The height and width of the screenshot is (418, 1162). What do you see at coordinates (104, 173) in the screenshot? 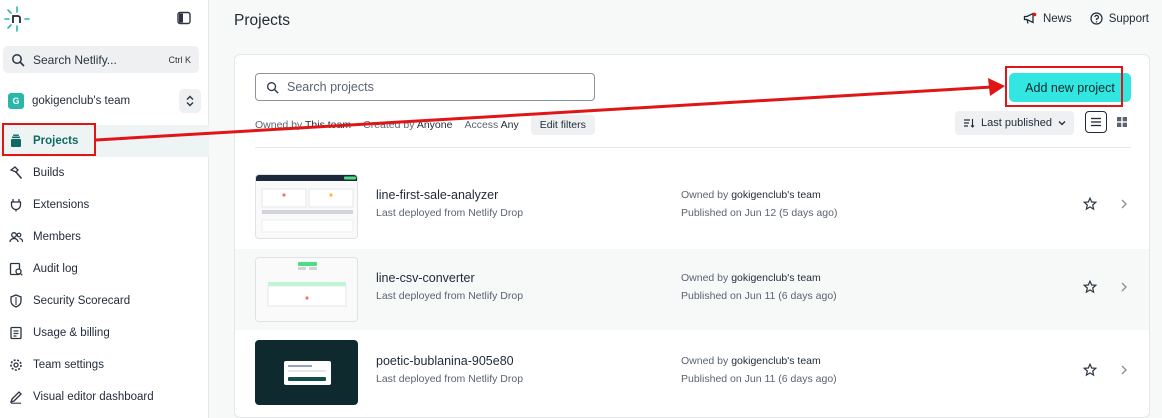
I see `sidebar-item-builds: Builds` at bounding box center [104, 173].